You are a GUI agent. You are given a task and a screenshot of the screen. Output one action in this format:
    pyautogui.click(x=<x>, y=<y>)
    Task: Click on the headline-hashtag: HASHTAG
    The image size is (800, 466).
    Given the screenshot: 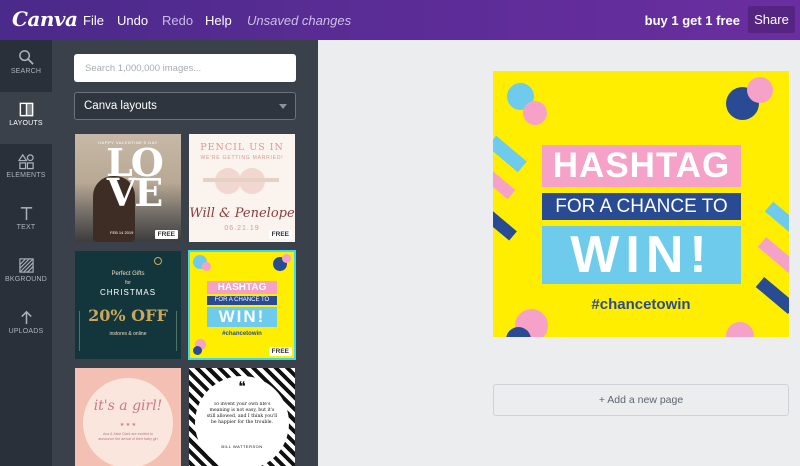 What is the action you would take?
    pyautogui.click(x=641, y=166)
    